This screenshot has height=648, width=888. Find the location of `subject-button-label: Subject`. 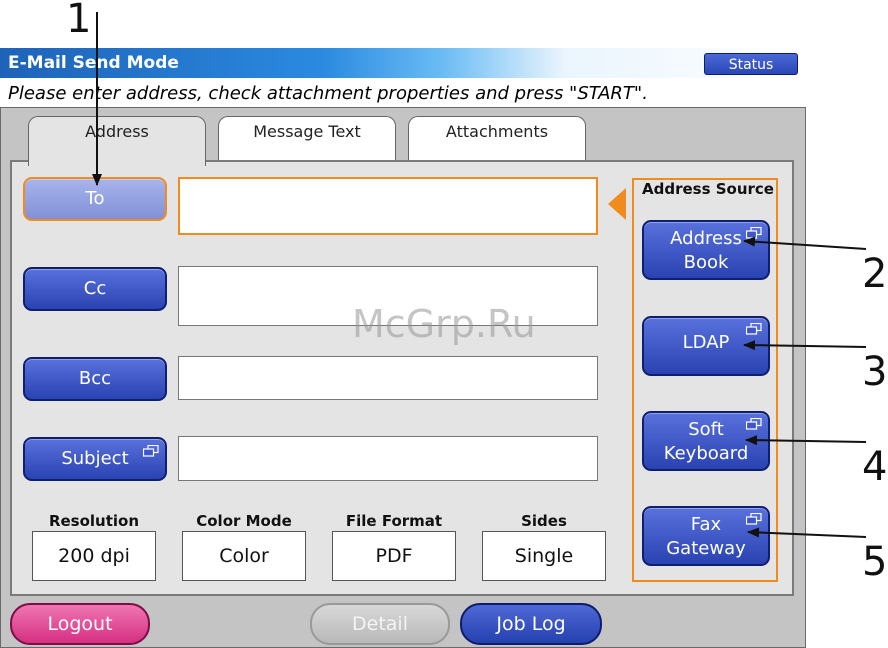

subject-button-label: Subject is located at coordinates (95, 458).